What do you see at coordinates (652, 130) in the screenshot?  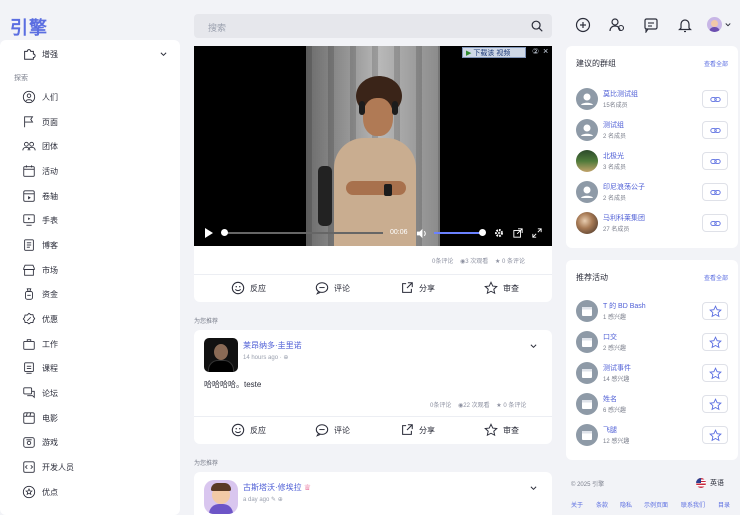 I see `group-item: 测试组 2 名成员` at bounding box center [652, 130].